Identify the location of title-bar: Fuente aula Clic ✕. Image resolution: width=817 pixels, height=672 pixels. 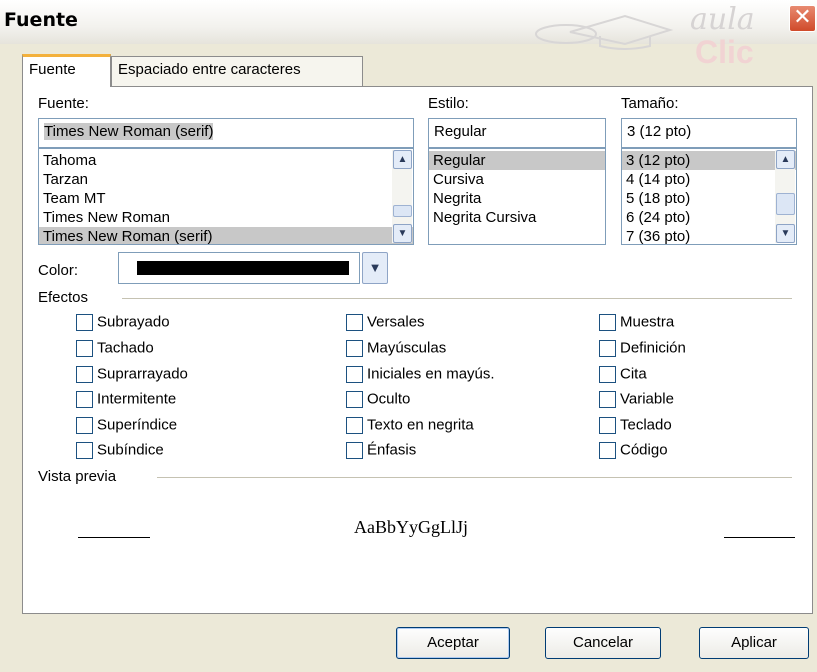
(408, 34).